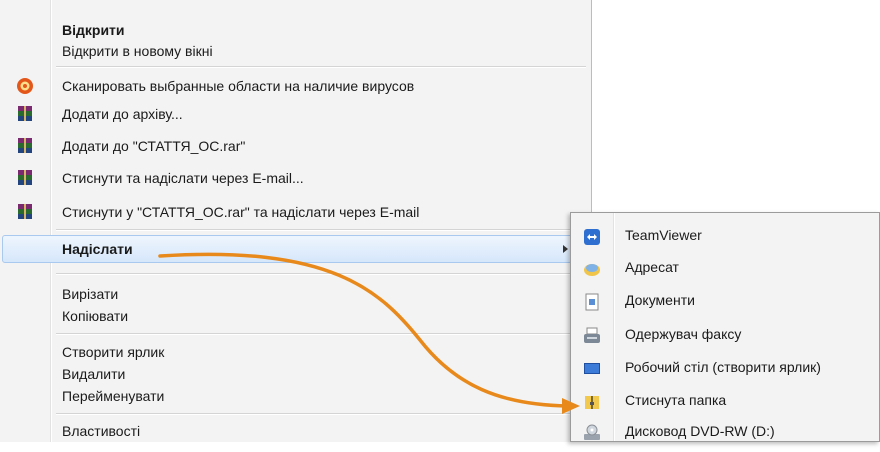 This screenshot has width=880, height=452. What do you see at coordinates (95, 316) in the screenshot?
I see `menu-item-label: Копіювати` at bounding box center [95, 316].